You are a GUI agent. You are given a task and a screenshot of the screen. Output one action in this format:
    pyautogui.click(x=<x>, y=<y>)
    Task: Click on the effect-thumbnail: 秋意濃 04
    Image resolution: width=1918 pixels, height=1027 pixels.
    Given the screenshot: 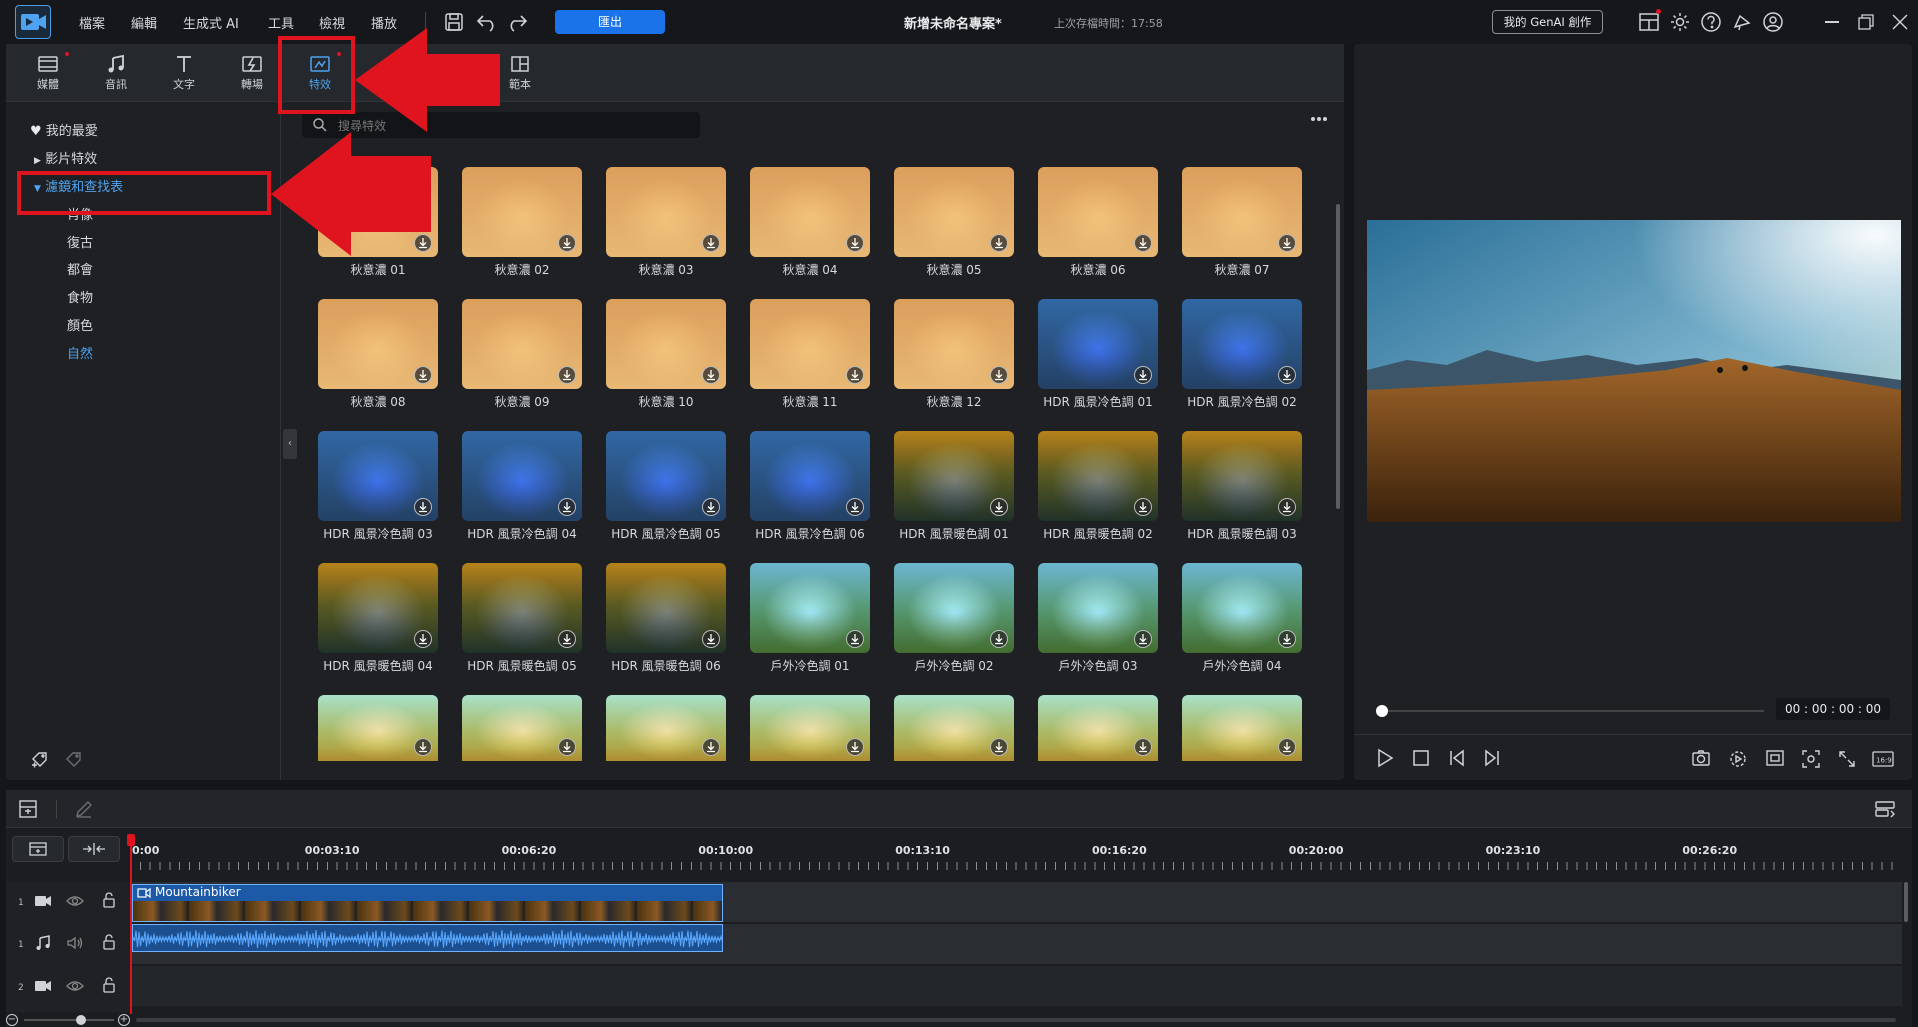 What is the action you would take?
    pyautogui.click(x=810, y=231)
    